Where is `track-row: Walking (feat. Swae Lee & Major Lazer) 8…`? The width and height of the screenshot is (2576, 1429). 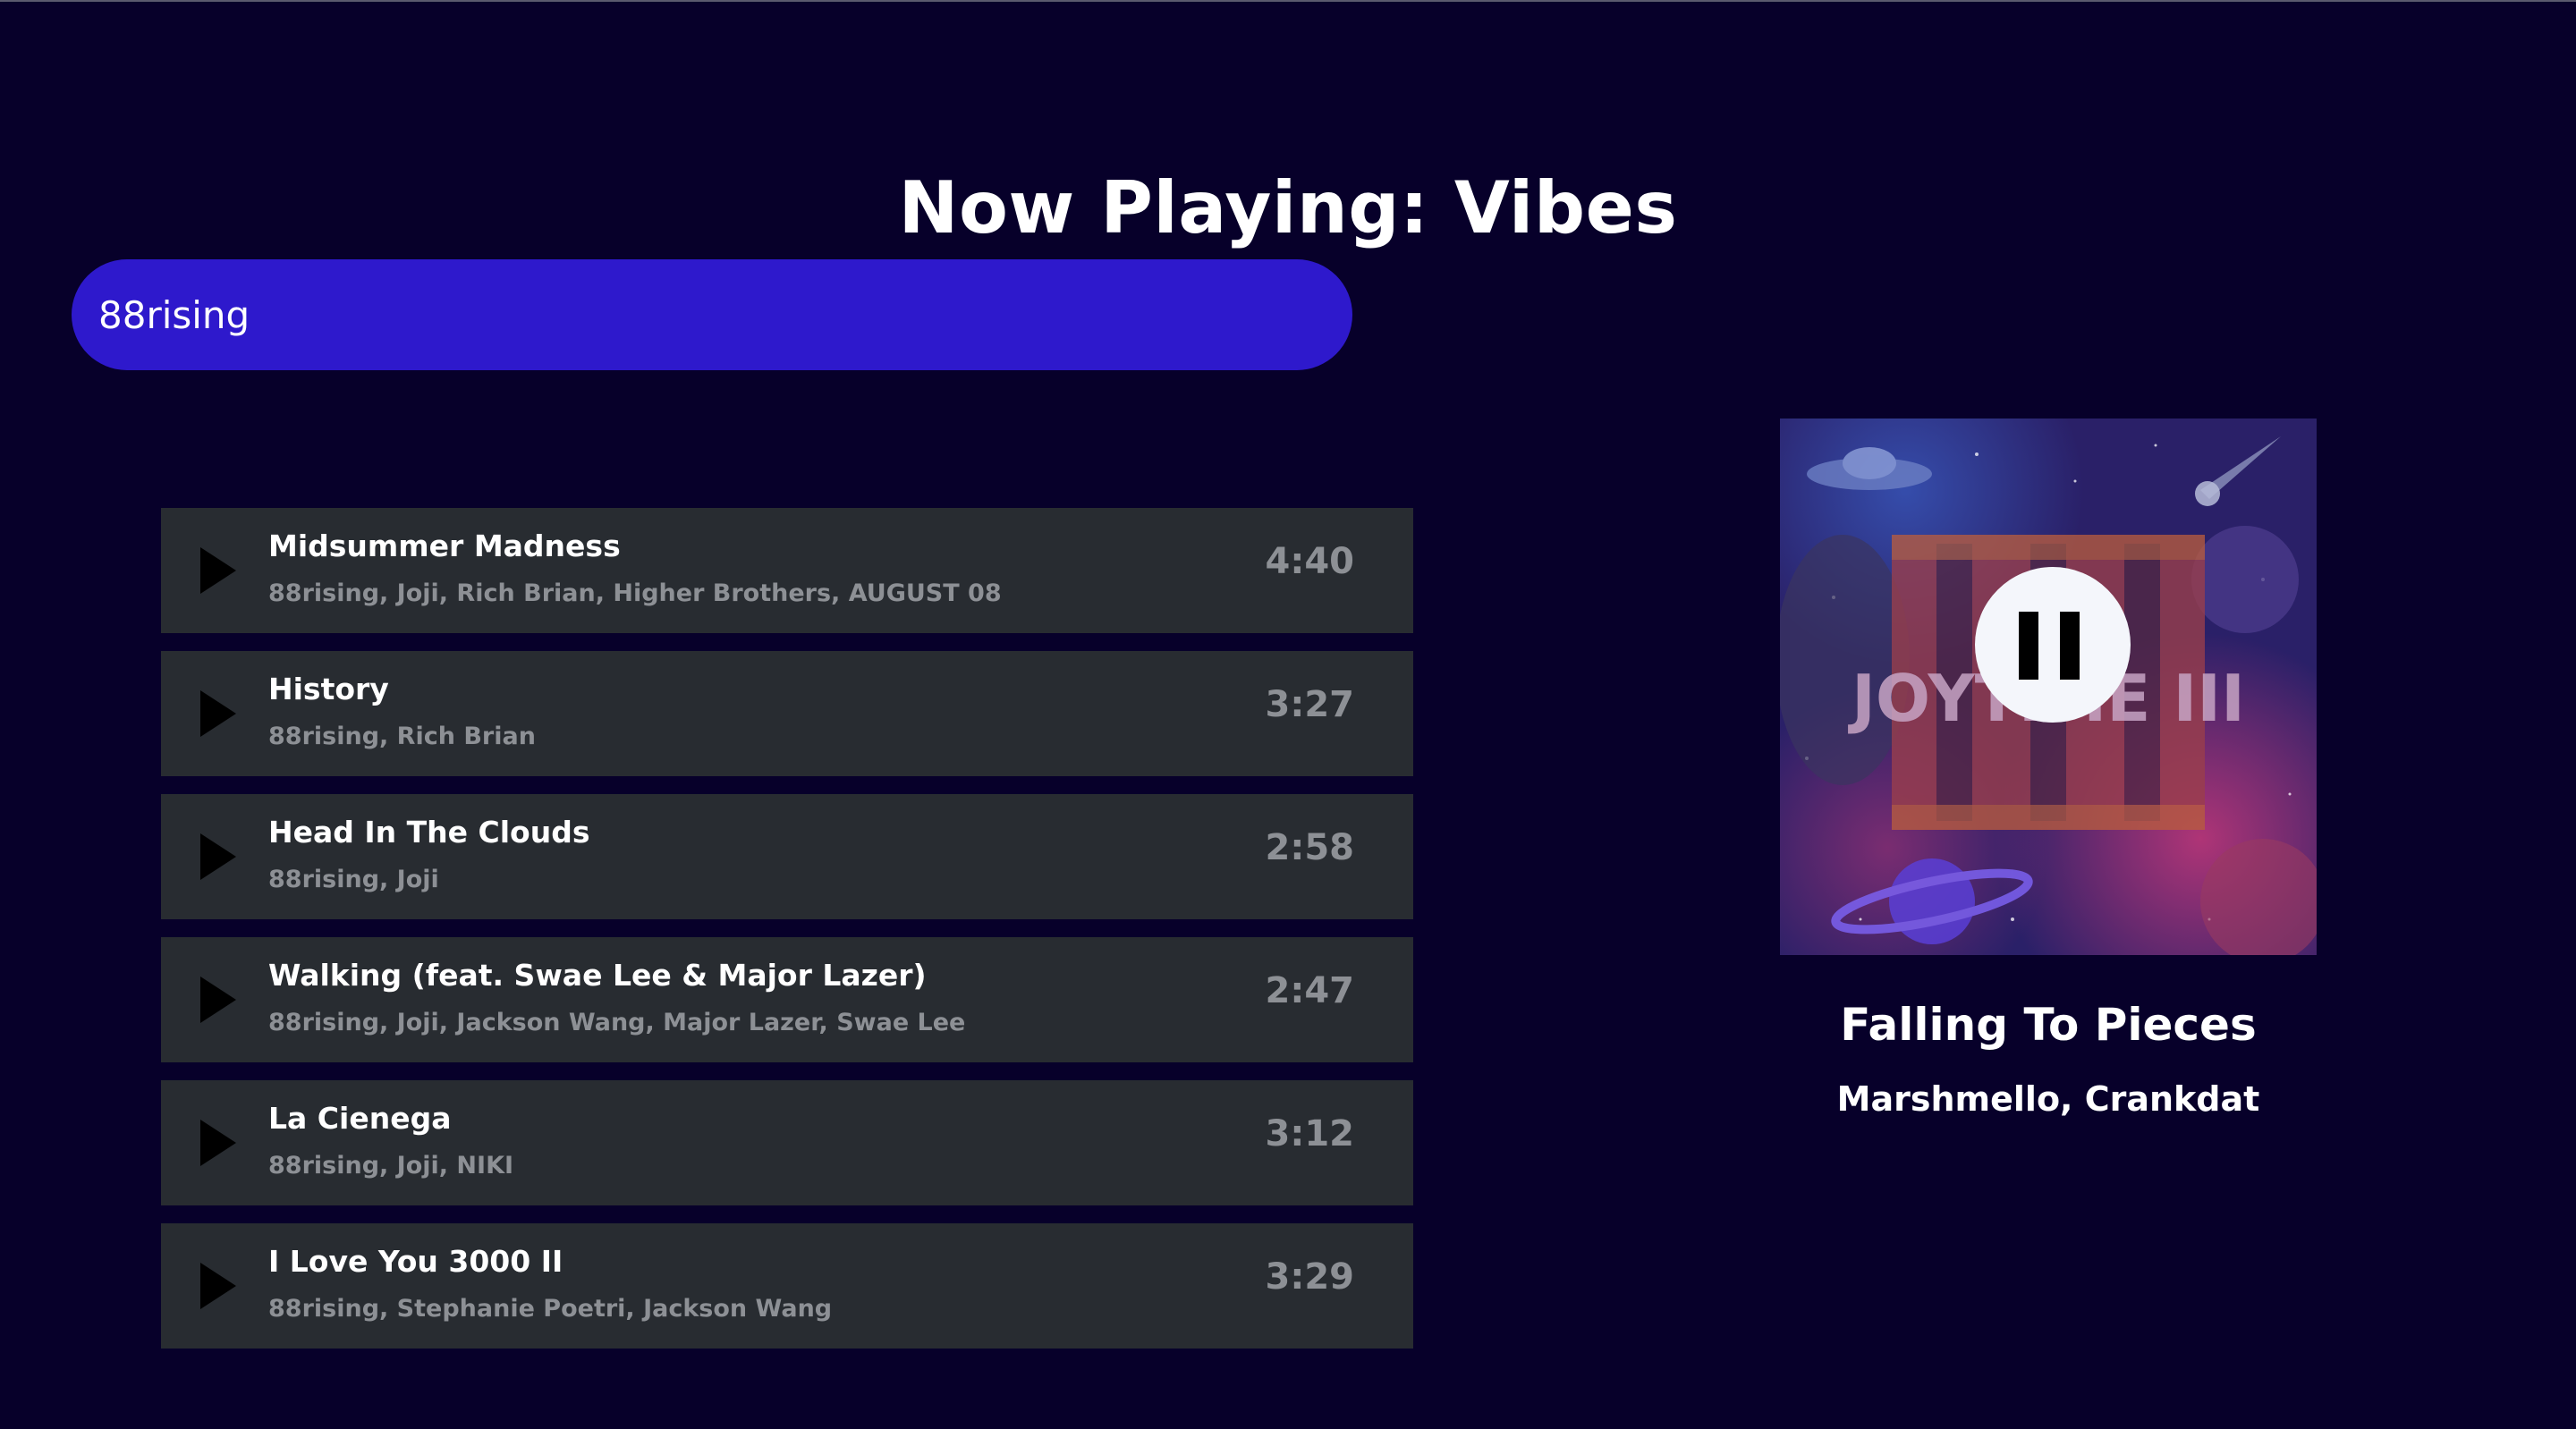
track-row: Walking (feat. Swae Lee & Major Lazer) 8… is located at coordinates (787, 999).